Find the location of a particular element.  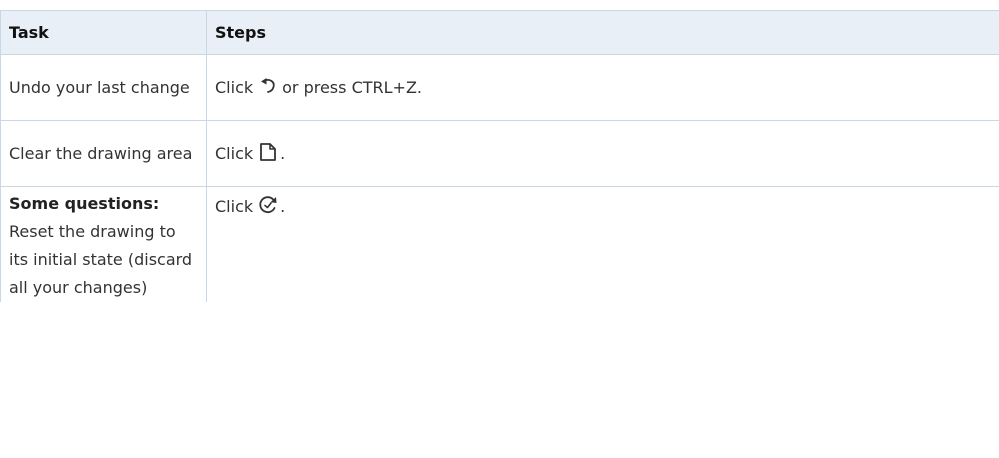

reset-icon is located at coordinates (268, 205).